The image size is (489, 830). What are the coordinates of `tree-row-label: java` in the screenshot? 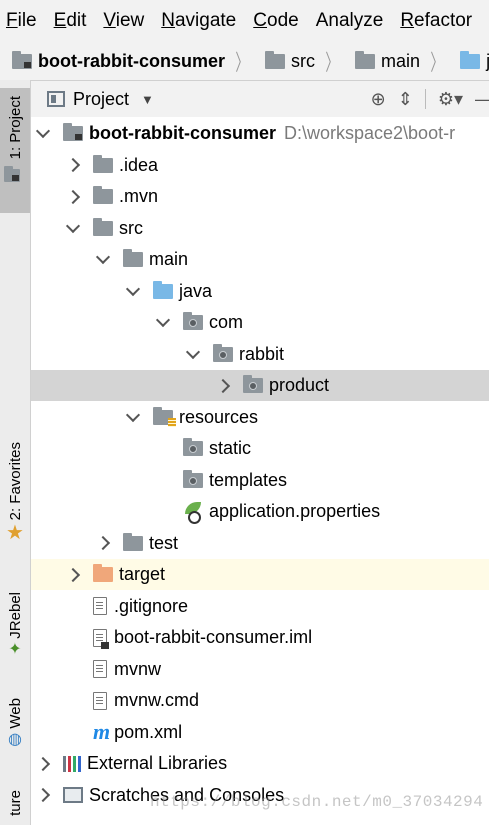 It's located at (196, 290).